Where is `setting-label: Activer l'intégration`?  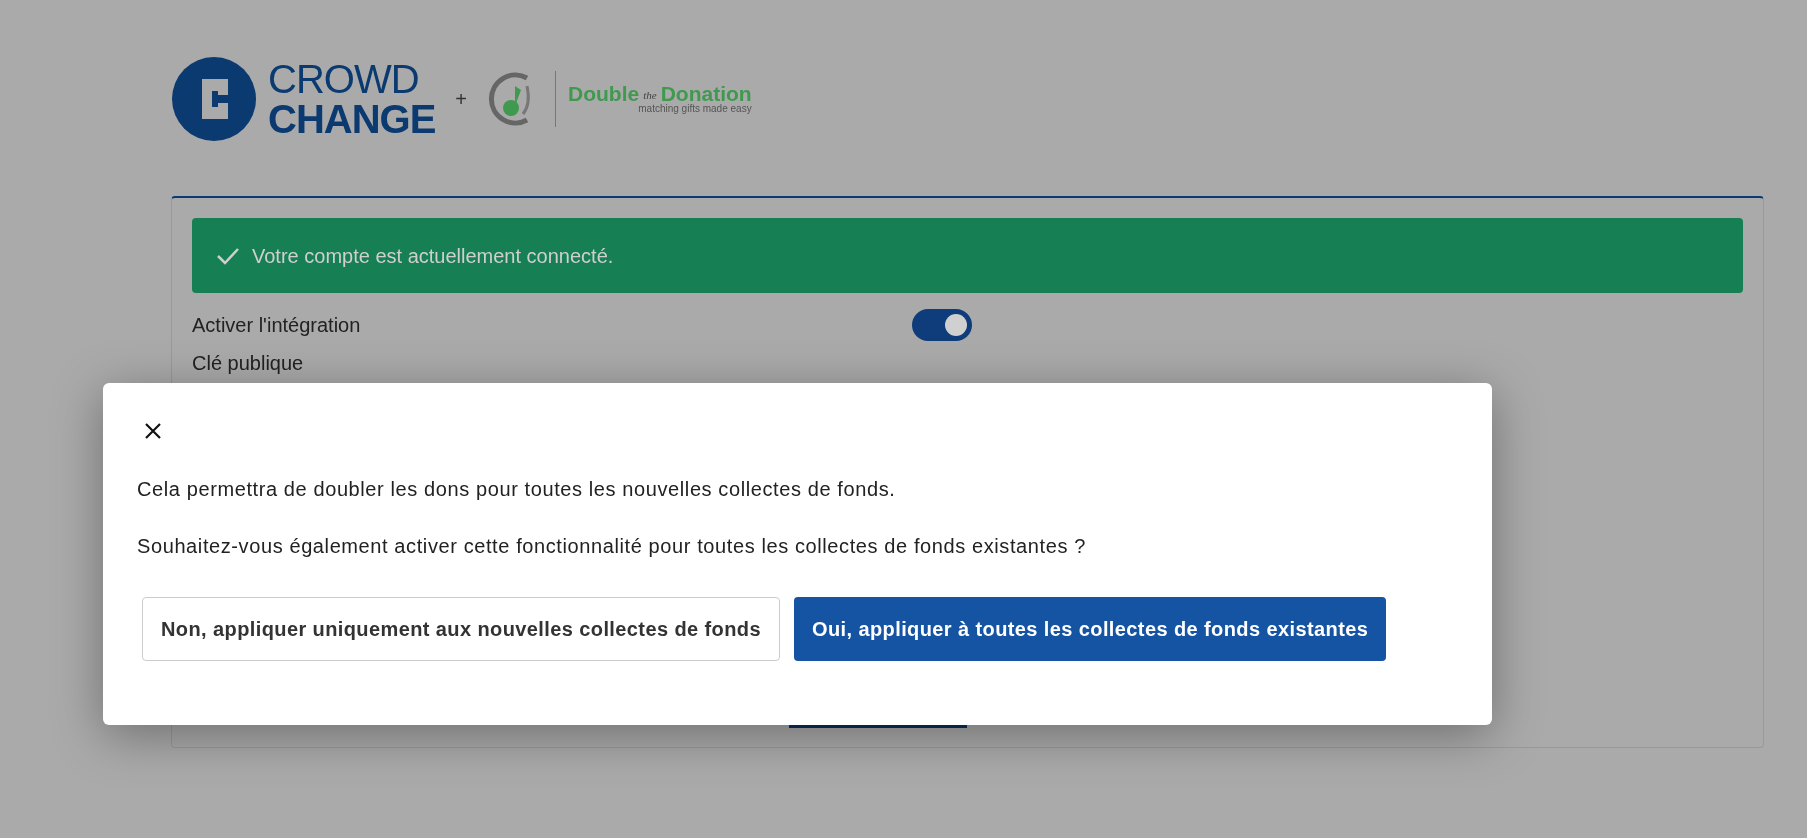 setting-label: Activer l'intégration is located at coordinates (277, 325).